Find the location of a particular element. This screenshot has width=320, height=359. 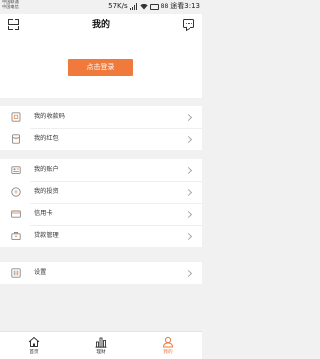

network-speed: 57K/s is located at coordinates (118, 6).